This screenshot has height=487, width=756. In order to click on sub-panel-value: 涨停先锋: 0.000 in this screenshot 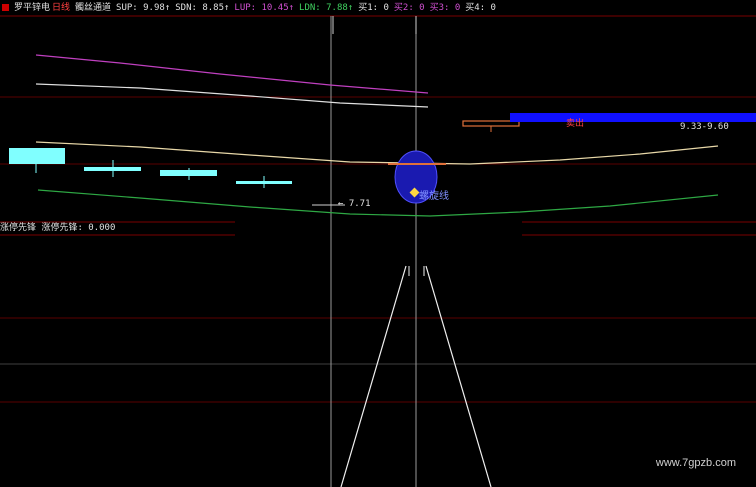, I will do `click(78, 228)`.